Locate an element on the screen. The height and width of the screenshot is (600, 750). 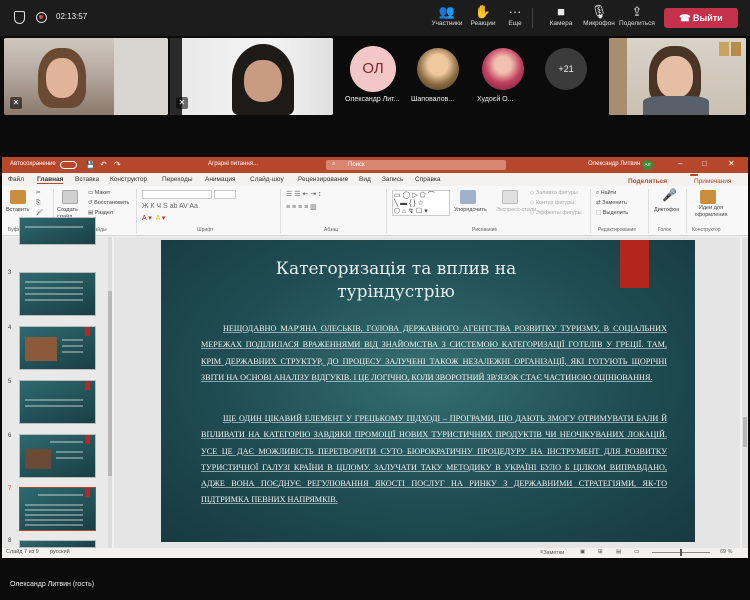
tab-record: Запись is located at coordinates (392, 179).